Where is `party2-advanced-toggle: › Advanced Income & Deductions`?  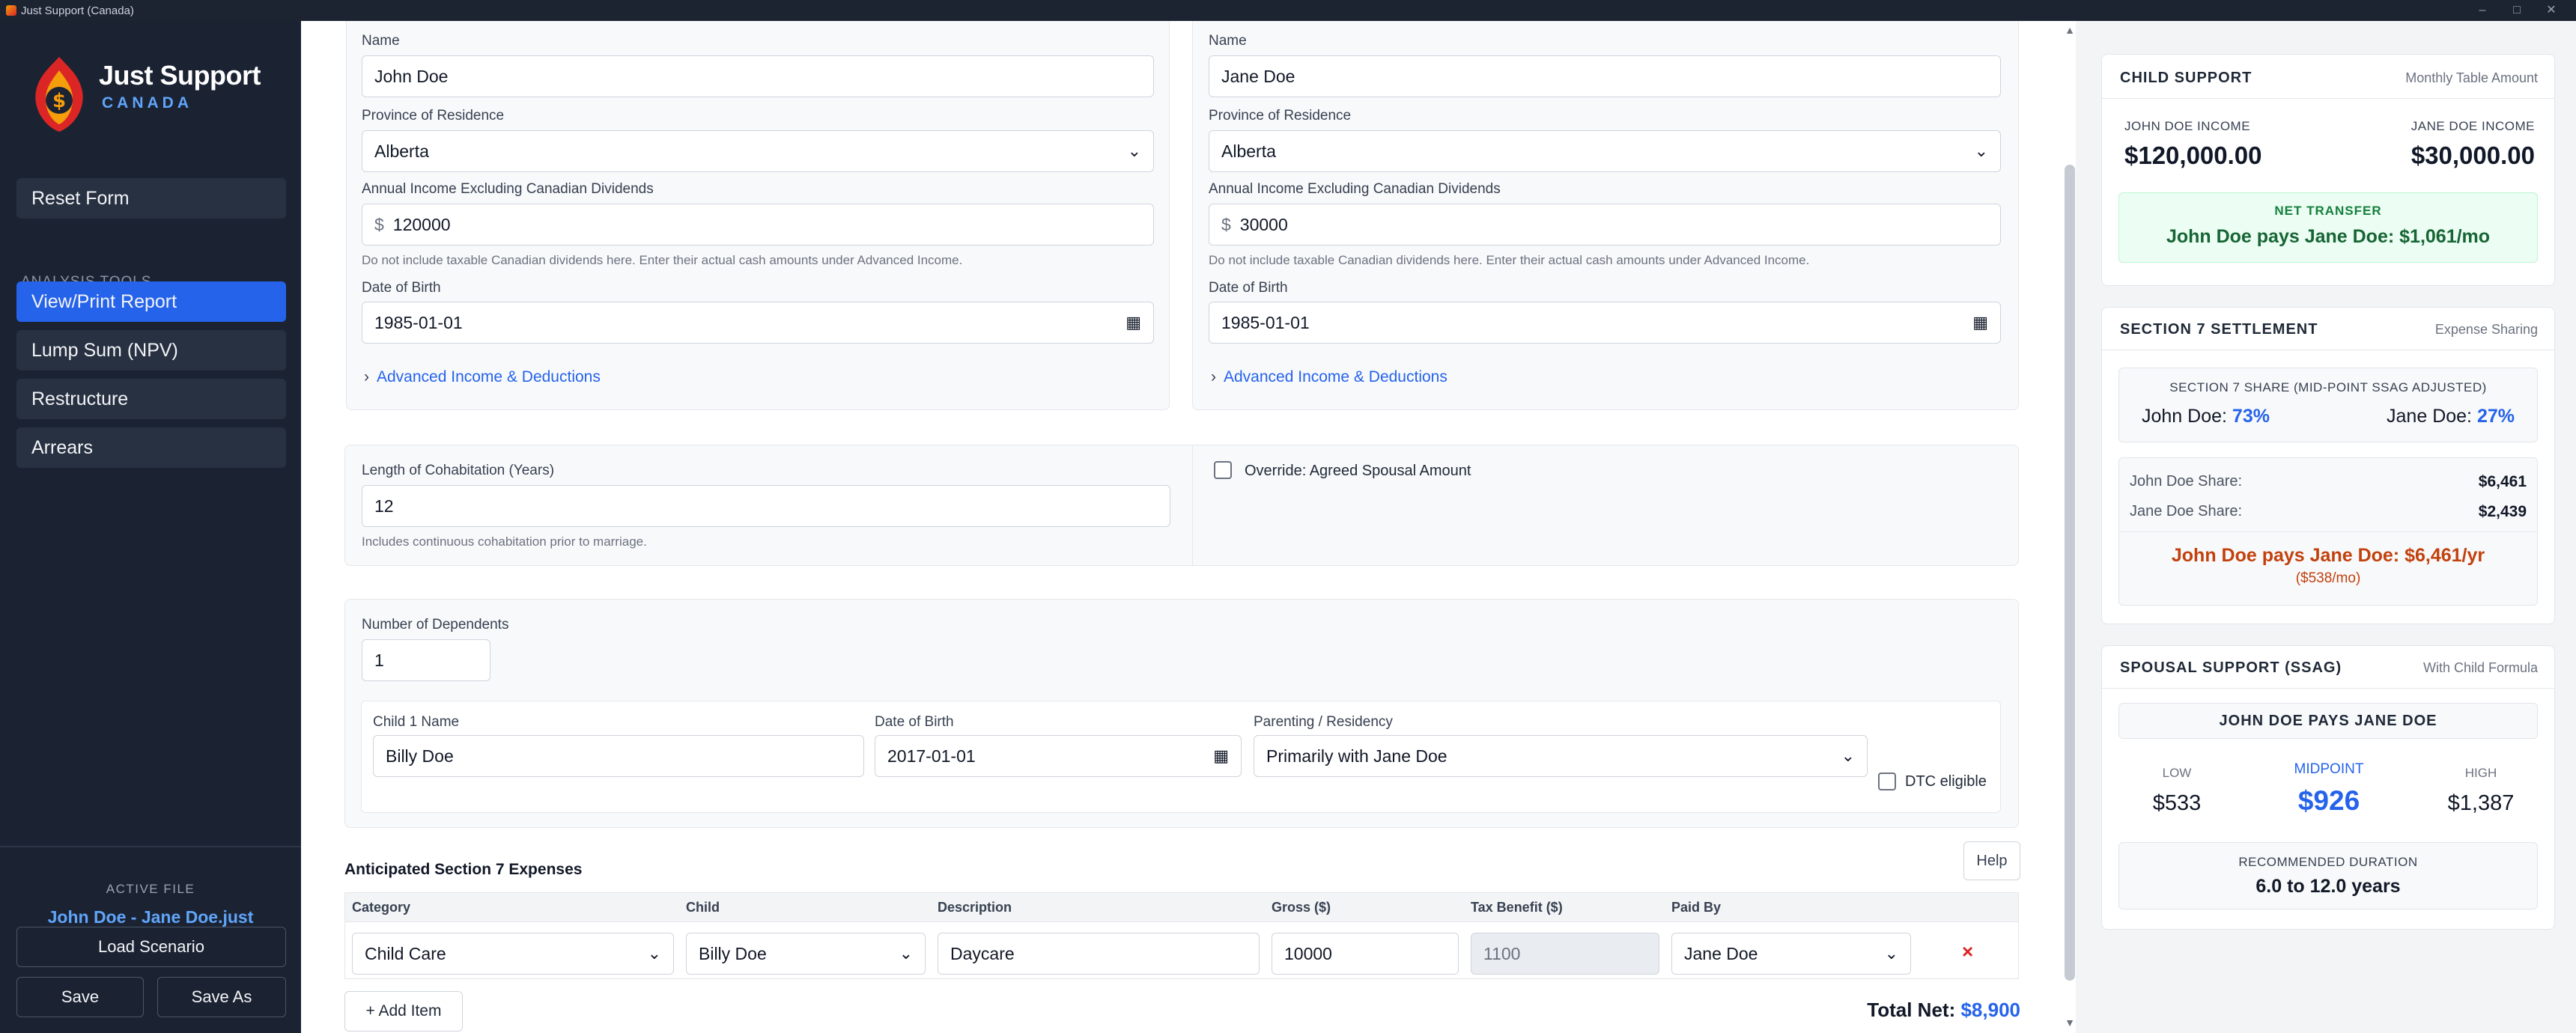 party2-advanced-toggle: › Advanced Income & Deductions is located at coordinates (1329, 377).